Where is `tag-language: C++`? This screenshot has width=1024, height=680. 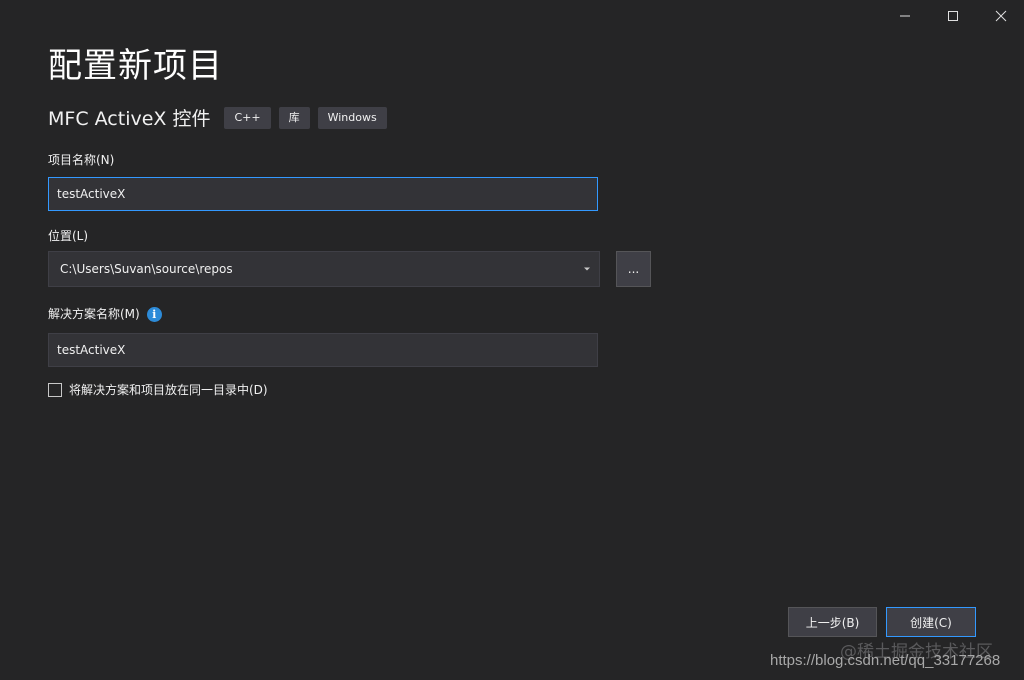 tag-language: C++ is located at coordinates (247, 117).